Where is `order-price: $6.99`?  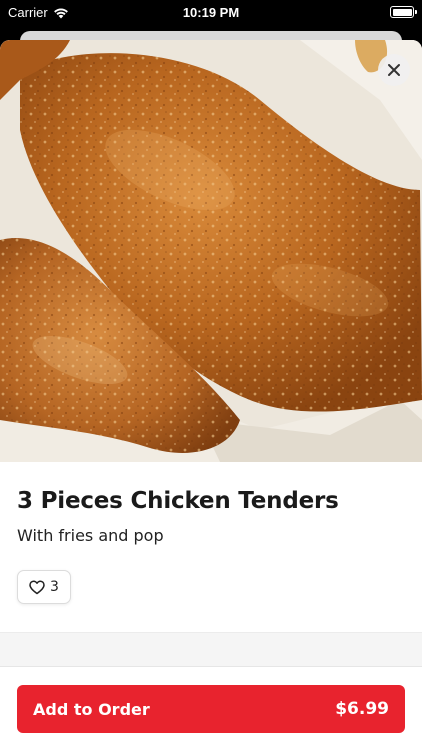
order-price: $6.99 is located at coordinates (362, 709).